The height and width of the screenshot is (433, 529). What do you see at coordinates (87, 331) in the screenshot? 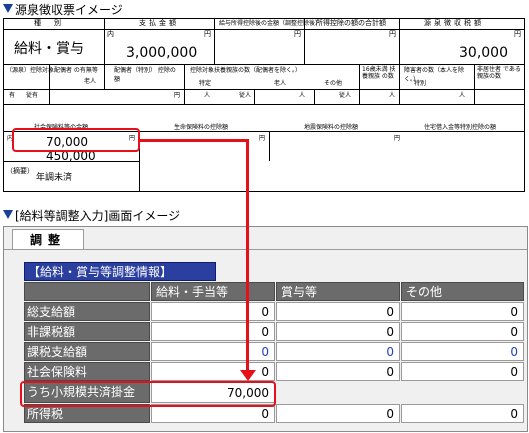
I see `row-label-nontaxable: 非課税額` at bounding box center [87, 331].